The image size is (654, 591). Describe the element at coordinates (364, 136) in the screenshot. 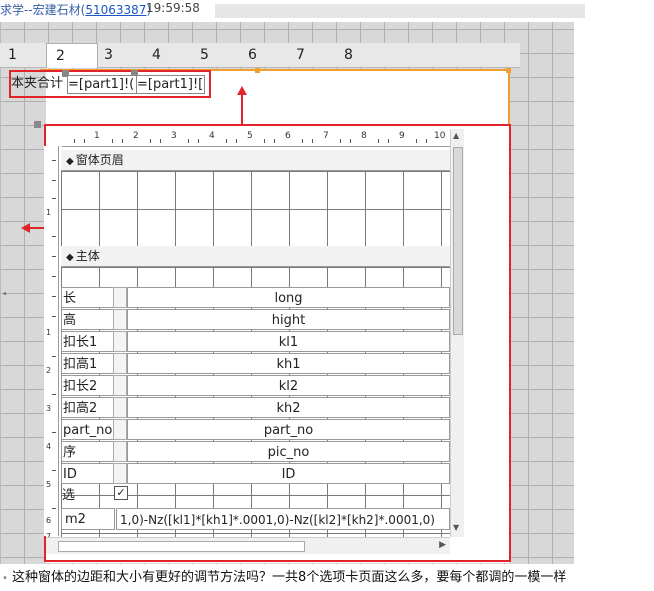

I see `ruler-number: 8` at that location.